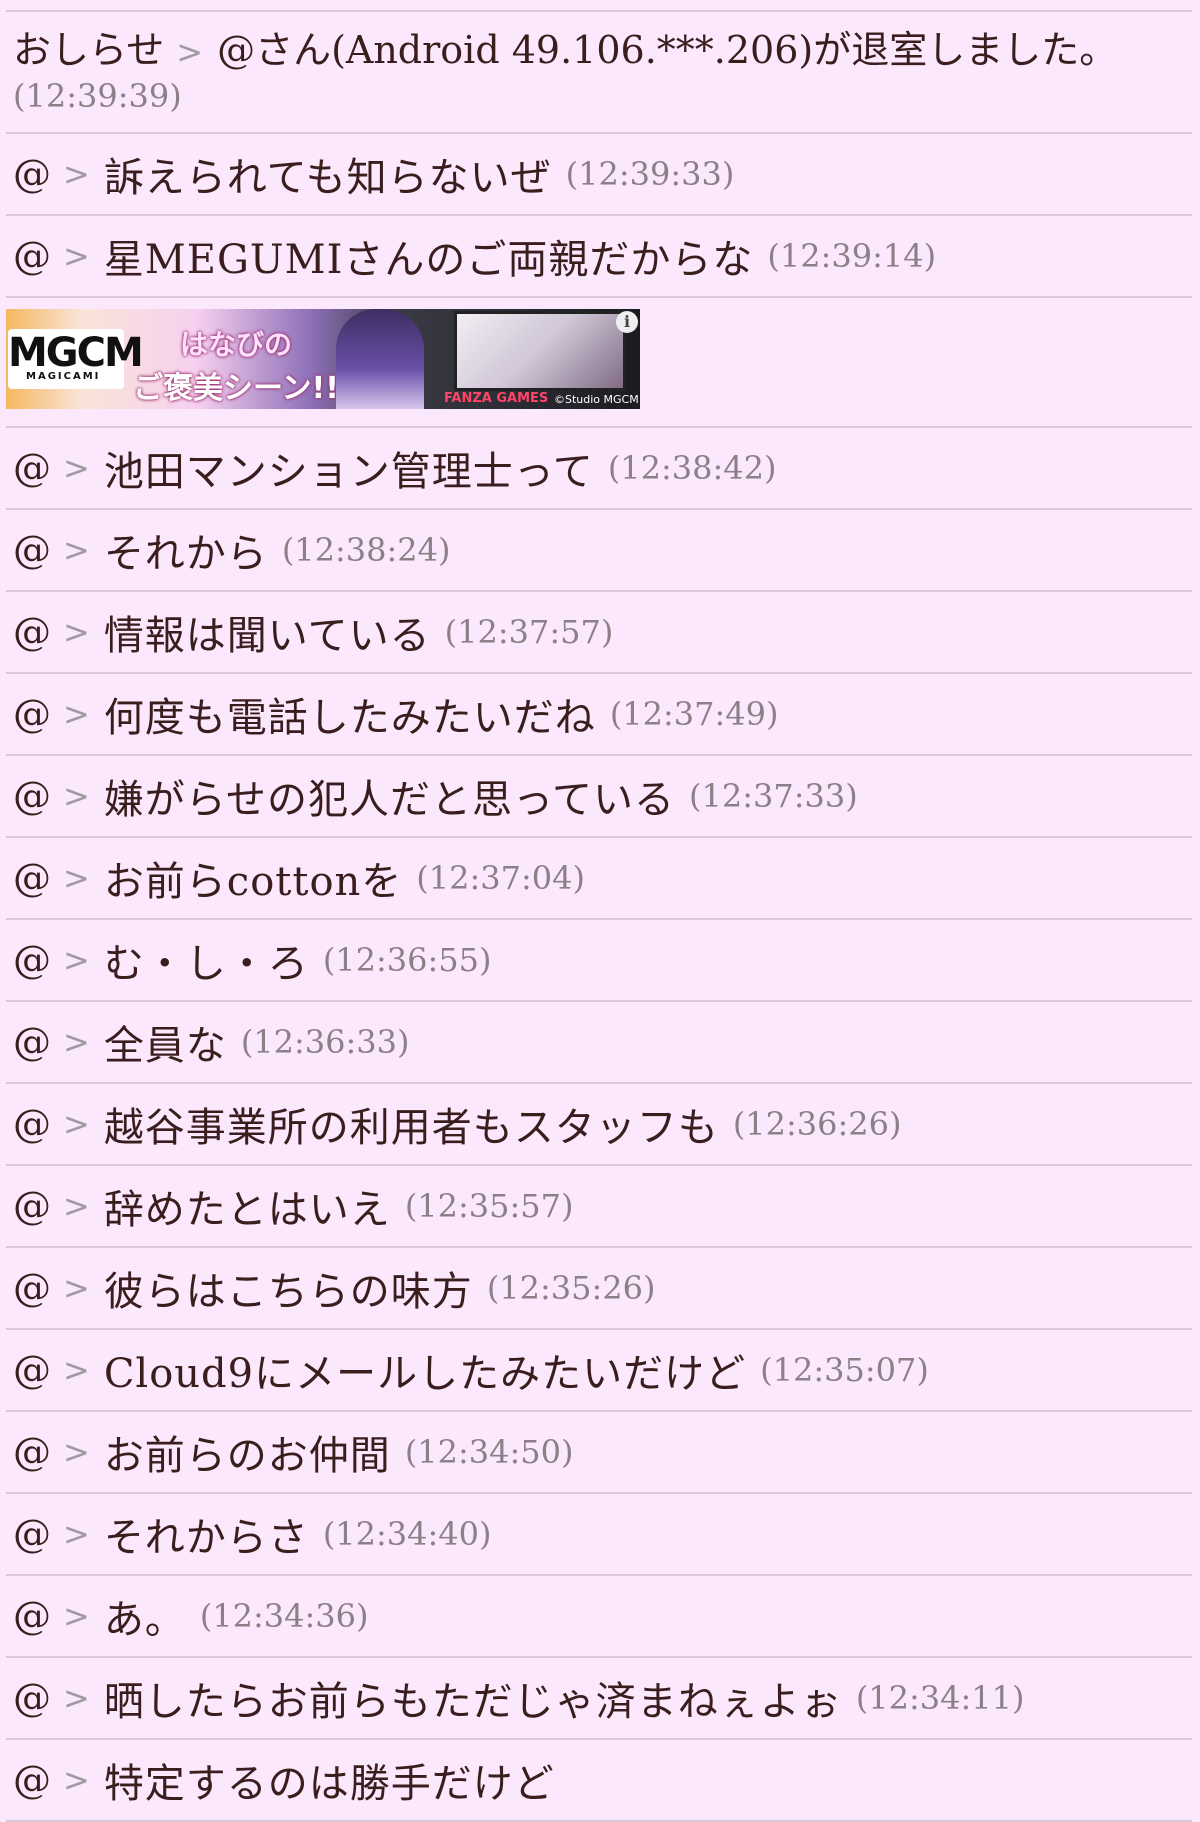 This screenshot has width=1200, height=1822. Describe the element at coordinates (206, 1538) in the screenshot. I see `message-text: それからさ` at that location.